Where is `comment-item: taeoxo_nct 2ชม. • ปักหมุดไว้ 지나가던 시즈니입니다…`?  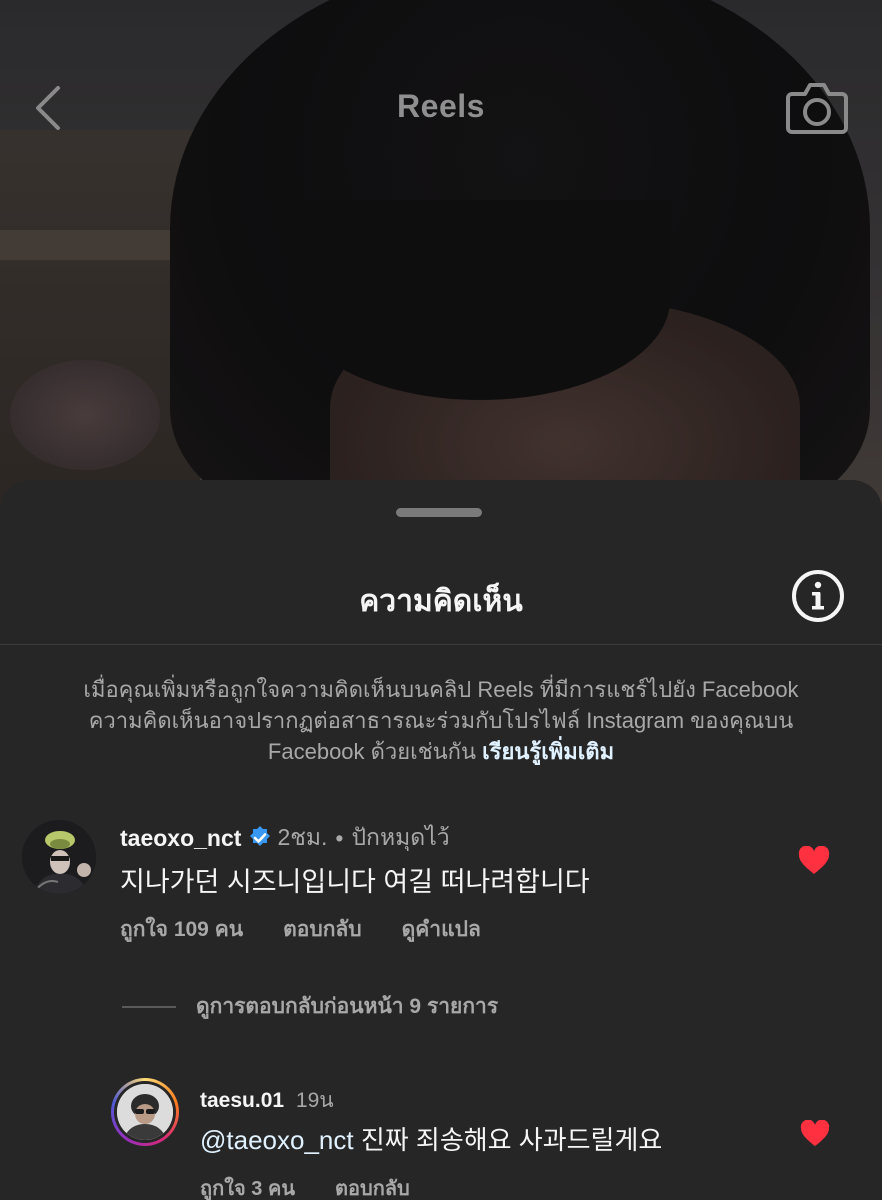
comment-item: taeoxo_nct 2ชม. • ปักหมุดไว้ 지나가던 시즈니입니다… is located at coordinates (441, 880).